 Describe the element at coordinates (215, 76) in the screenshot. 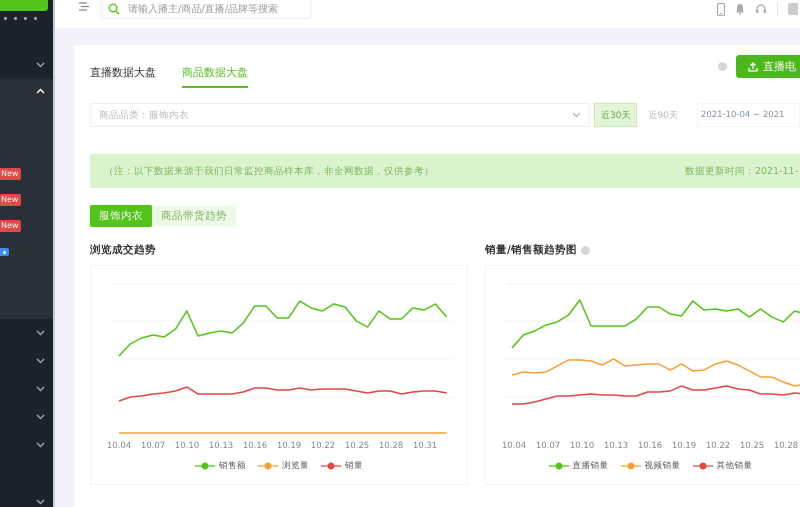

I see `tab: 商品数据大盘` at that location.